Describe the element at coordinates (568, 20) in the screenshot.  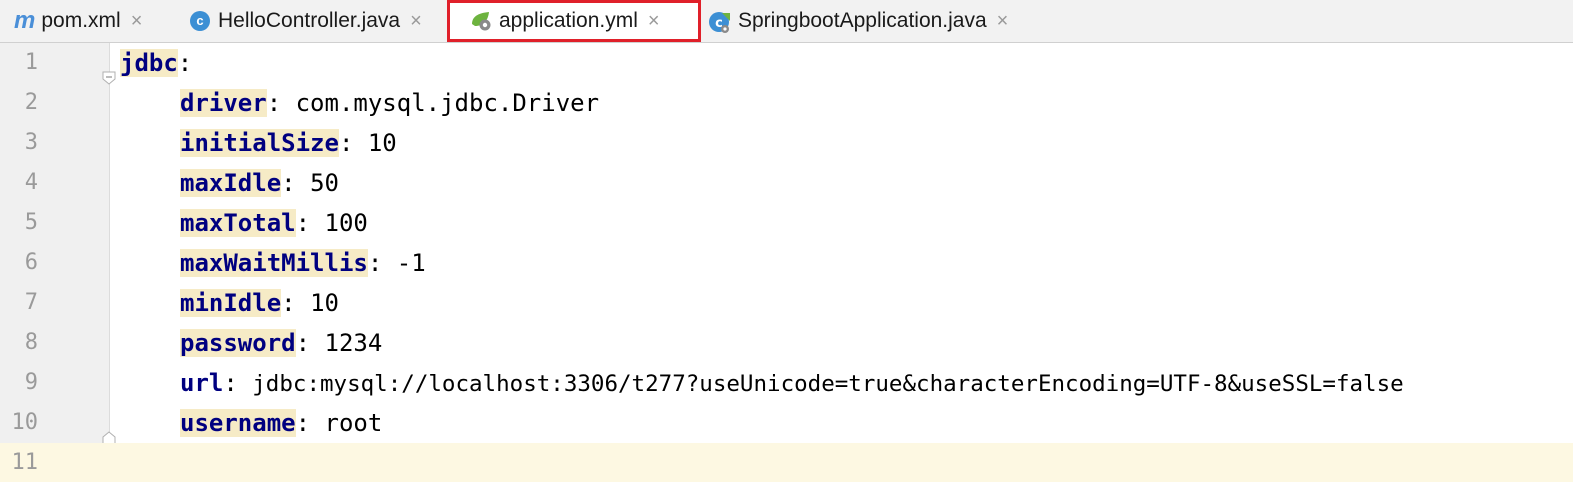
I see `tab-label: application.yml` at that location.